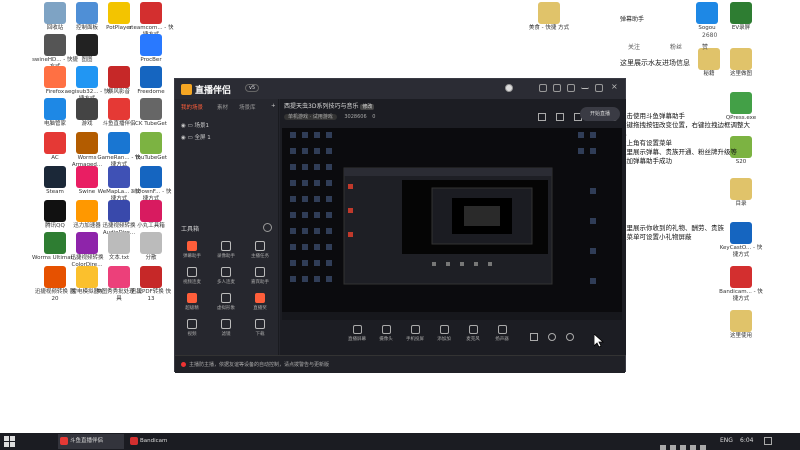  What do you see at coordinates (154, 441) in the screenshot?
I see `taskbar-task-label: Bandicam` at bounding box center [154, 441].